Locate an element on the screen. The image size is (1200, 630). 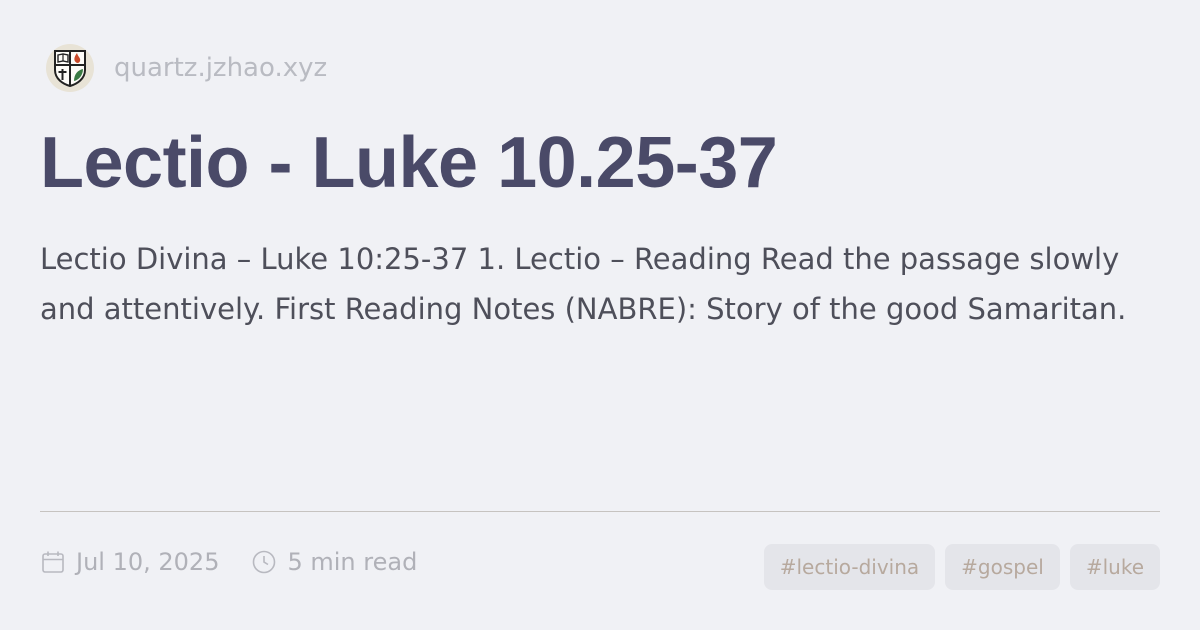
tag-gospel: #gospel is located at coordinates (1002, 567).